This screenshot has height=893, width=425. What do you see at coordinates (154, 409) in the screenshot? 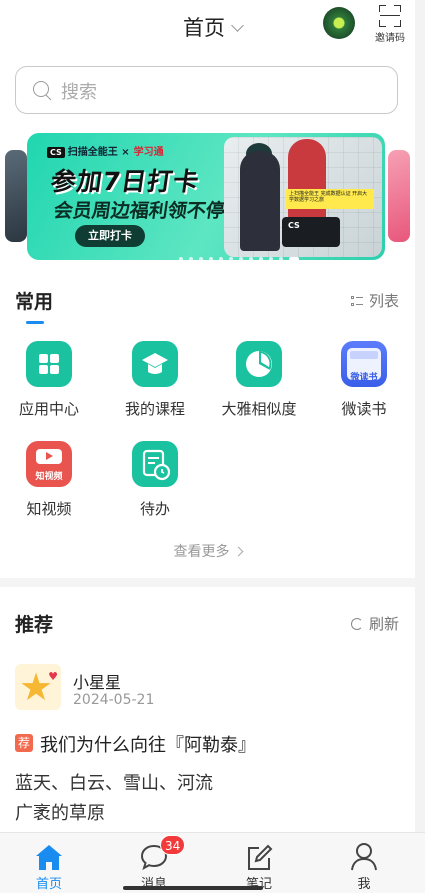
I see `app-label: 我的课程` at bounding box center [154, 409].